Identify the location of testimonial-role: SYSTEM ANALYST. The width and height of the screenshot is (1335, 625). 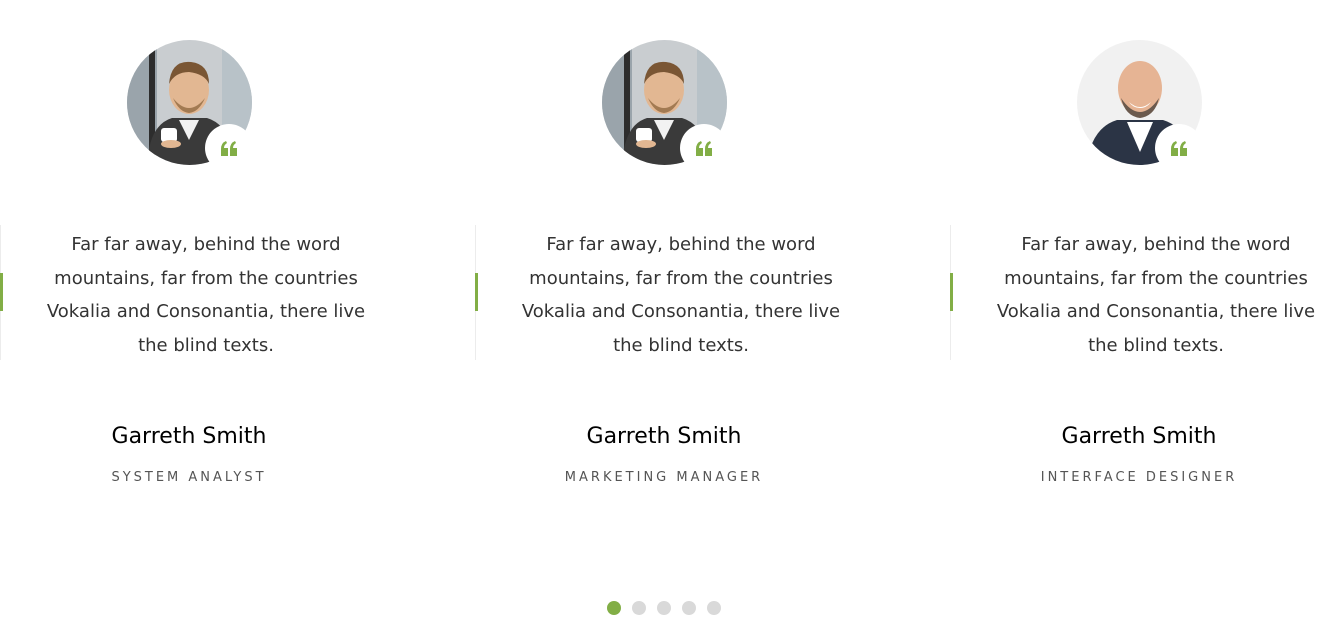
(189, 477).